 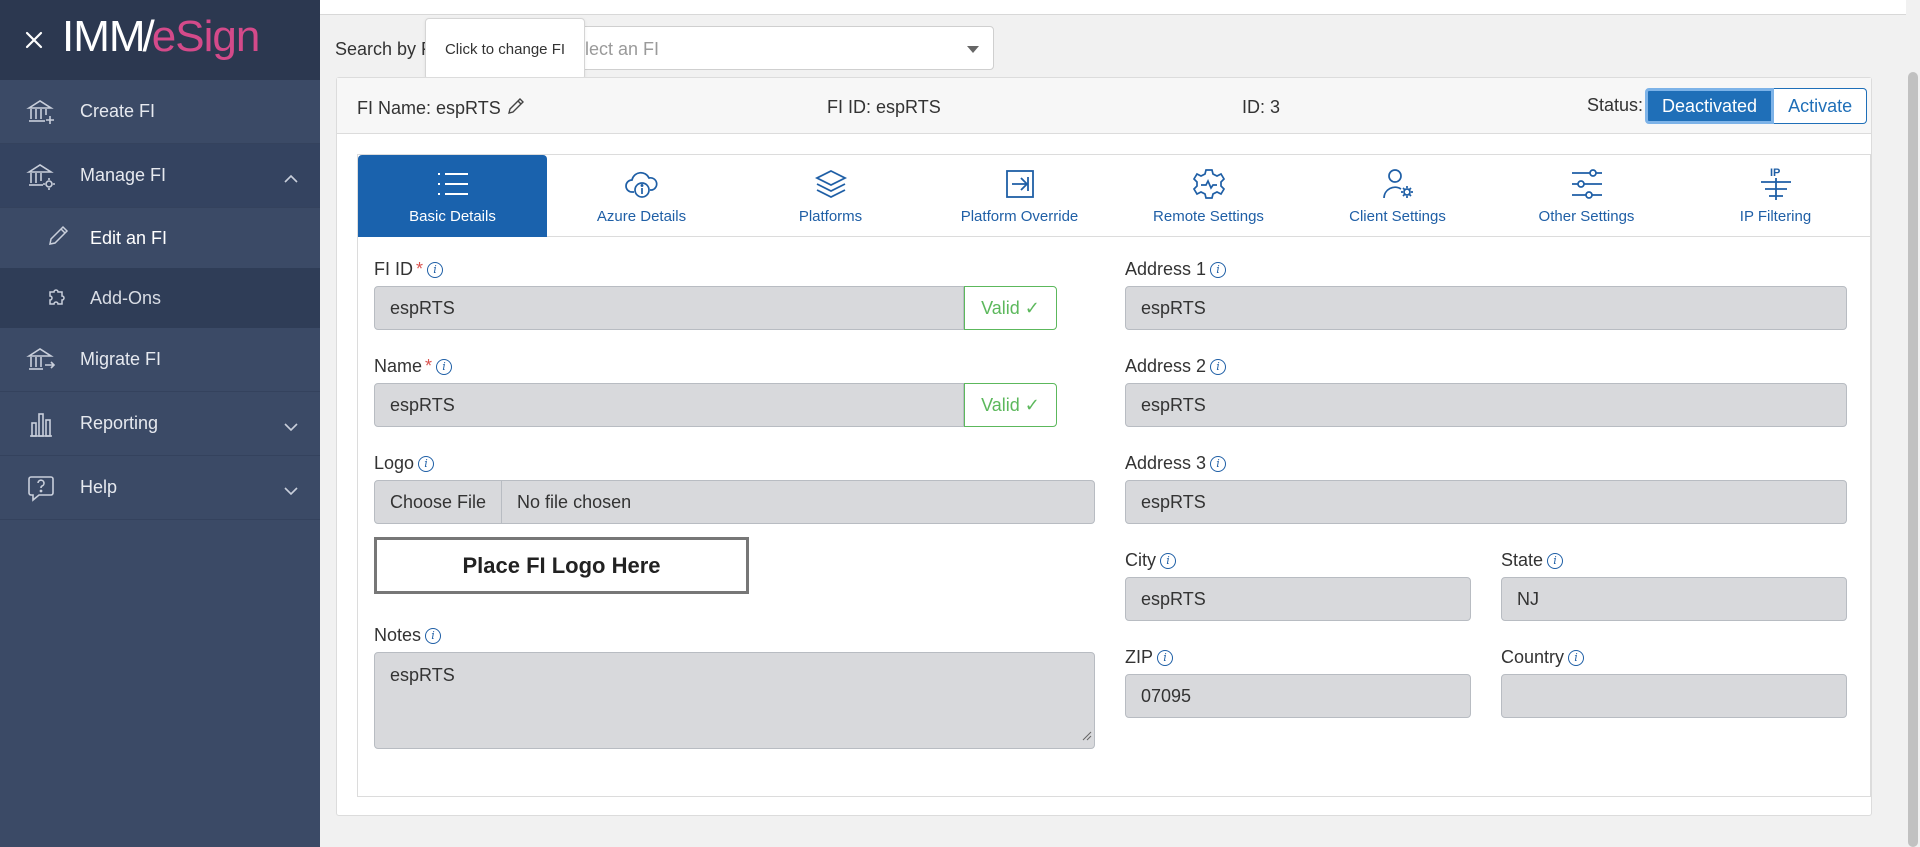 I want to click on arrow-box-icon, so click(x=1020, y=184).